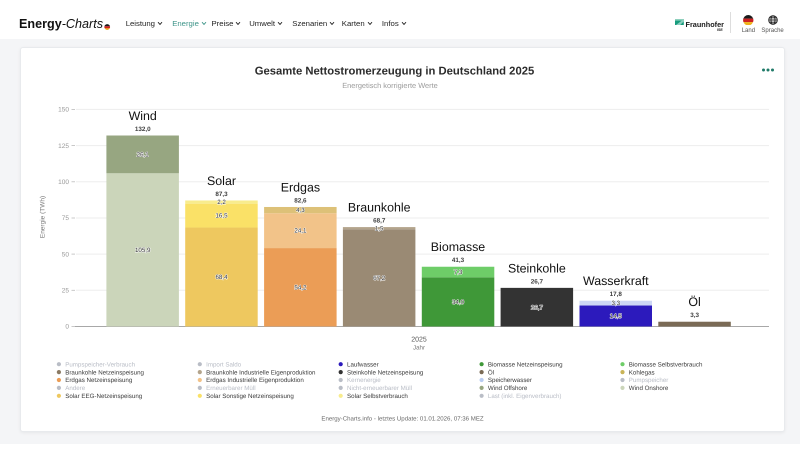 The image size is (800, 455). I want to click on svg-text: Steinkohle, so click(537, 268).